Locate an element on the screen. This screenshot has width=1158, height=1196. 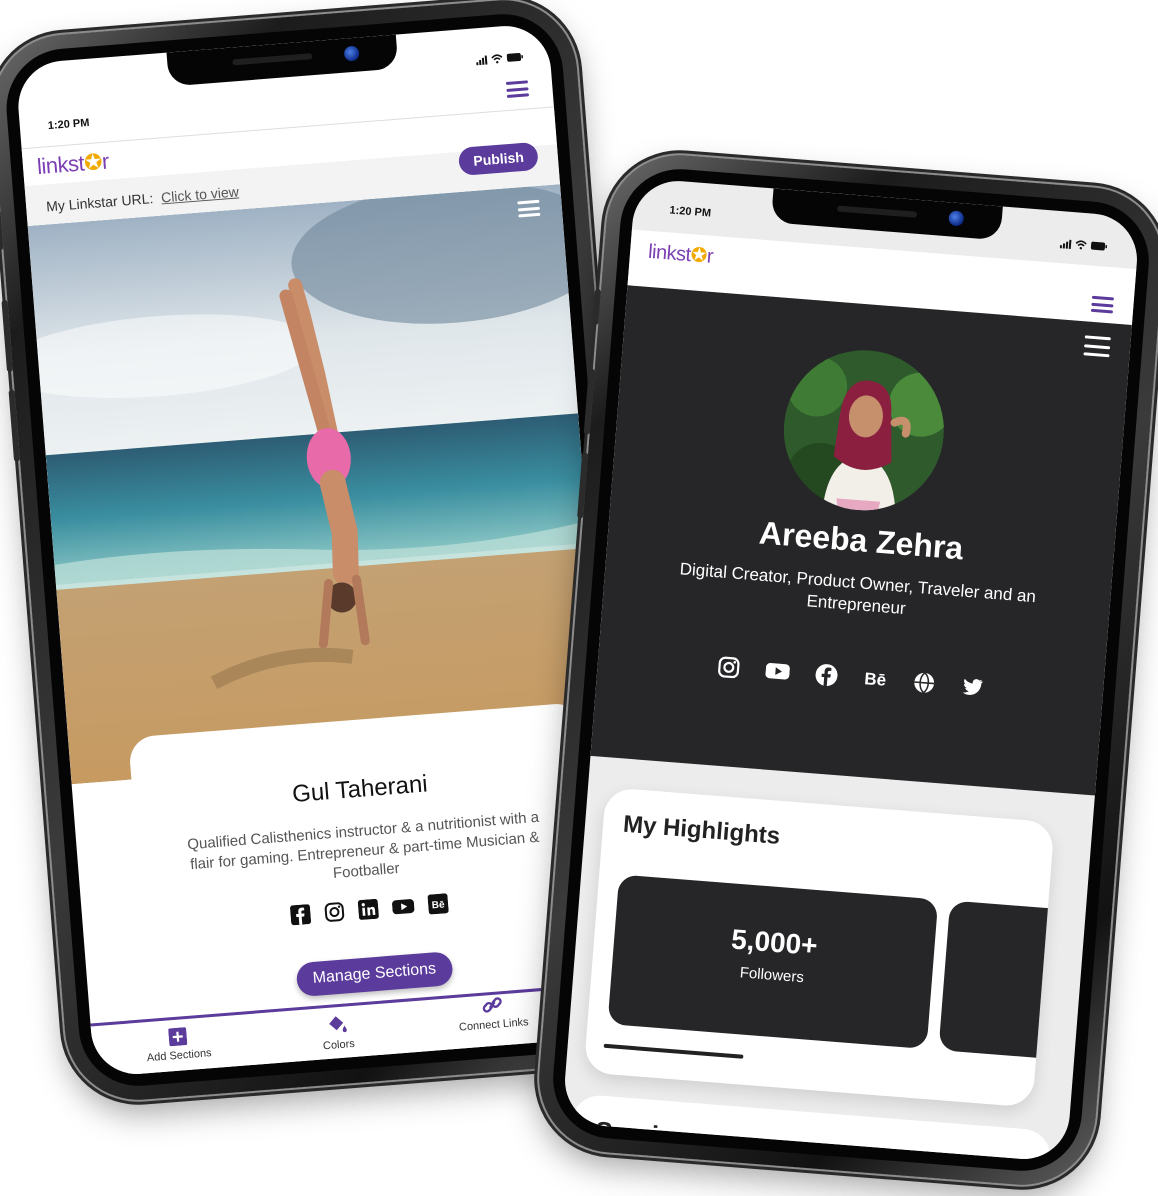
mute-switch is located at coordinates (2, 230).